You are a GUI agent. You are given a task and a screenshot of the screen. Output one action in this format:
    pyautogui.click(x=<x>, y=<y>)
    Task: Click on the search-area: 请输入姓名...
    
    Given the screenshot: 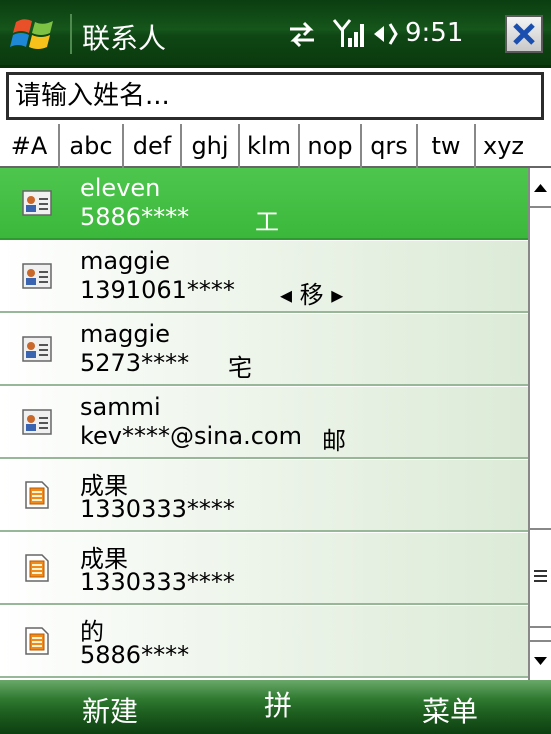 What is the action you would take?
    pyautogui.click(x=275, y=96)
    